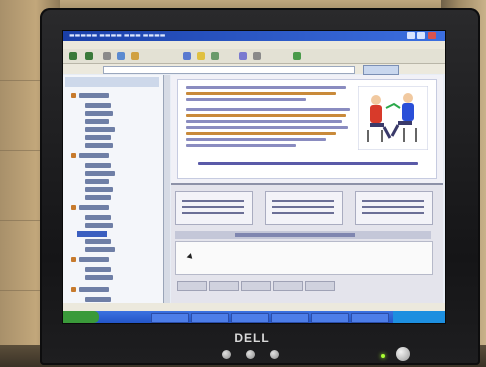 This screenshot has width=486, height=367. I want to click on address-input, so click(229, 70).